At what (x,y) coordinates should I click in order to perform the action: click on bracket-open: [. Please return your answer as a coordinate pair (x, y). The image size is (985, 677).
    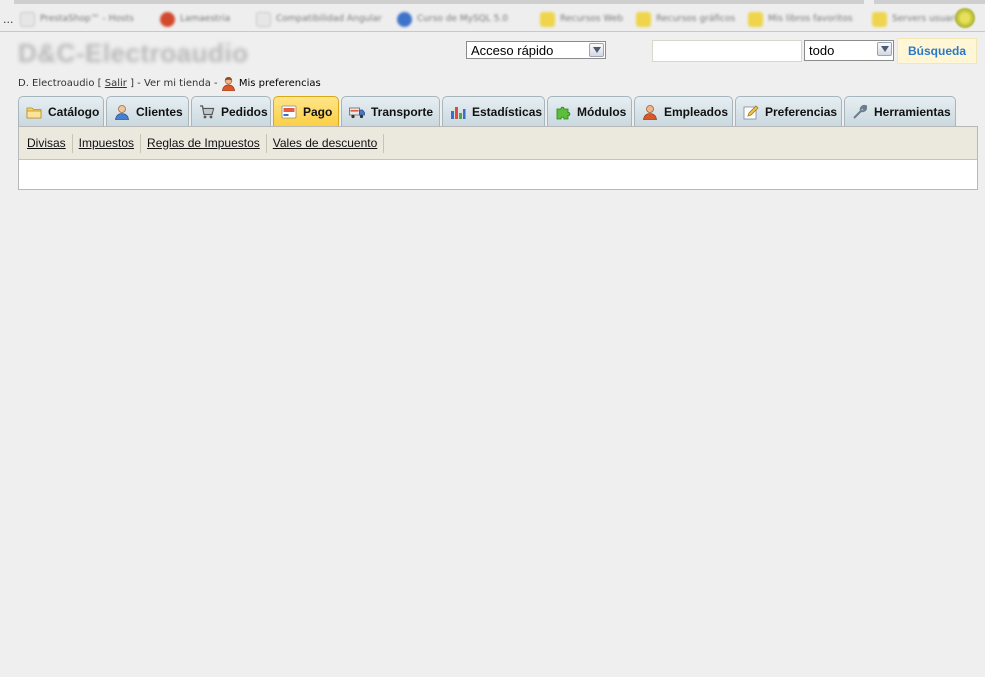
    Looking at the image, I should click on (99, 83).